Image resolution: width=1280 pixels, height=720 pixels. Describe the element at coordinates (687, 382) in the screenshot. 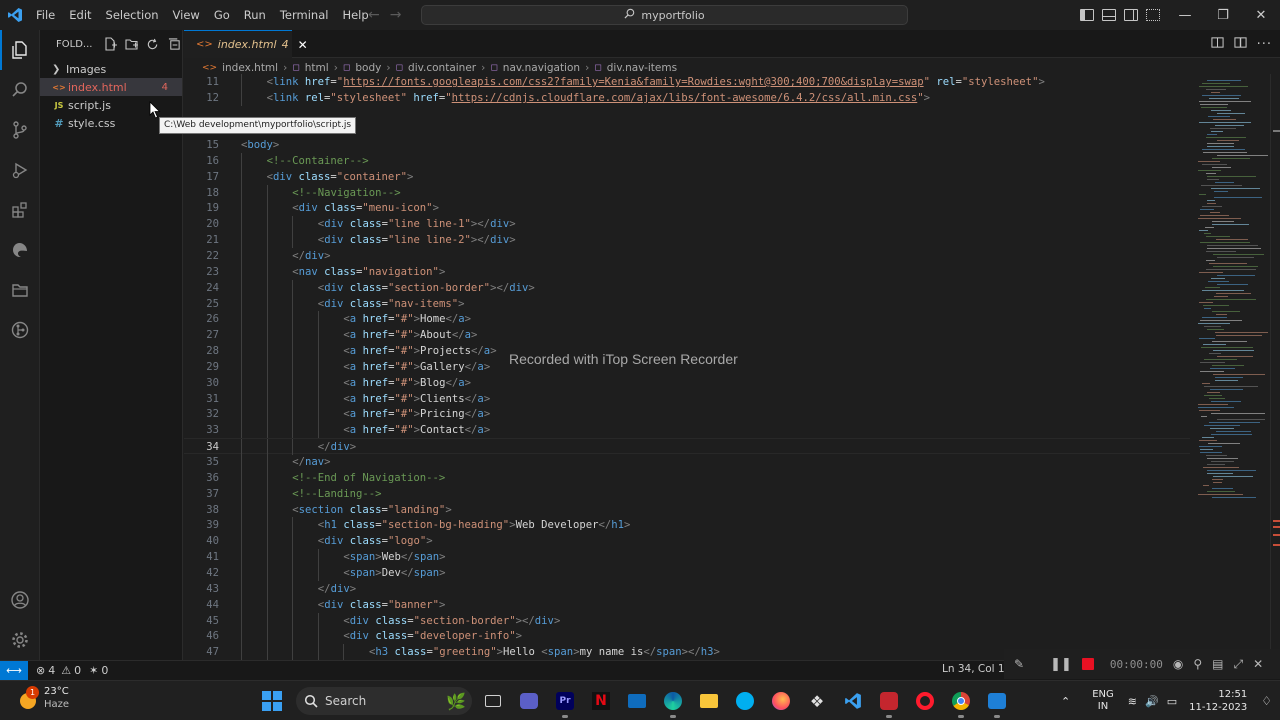

I see `code-line: 30 <a href="#">Blog</a>` at that location.